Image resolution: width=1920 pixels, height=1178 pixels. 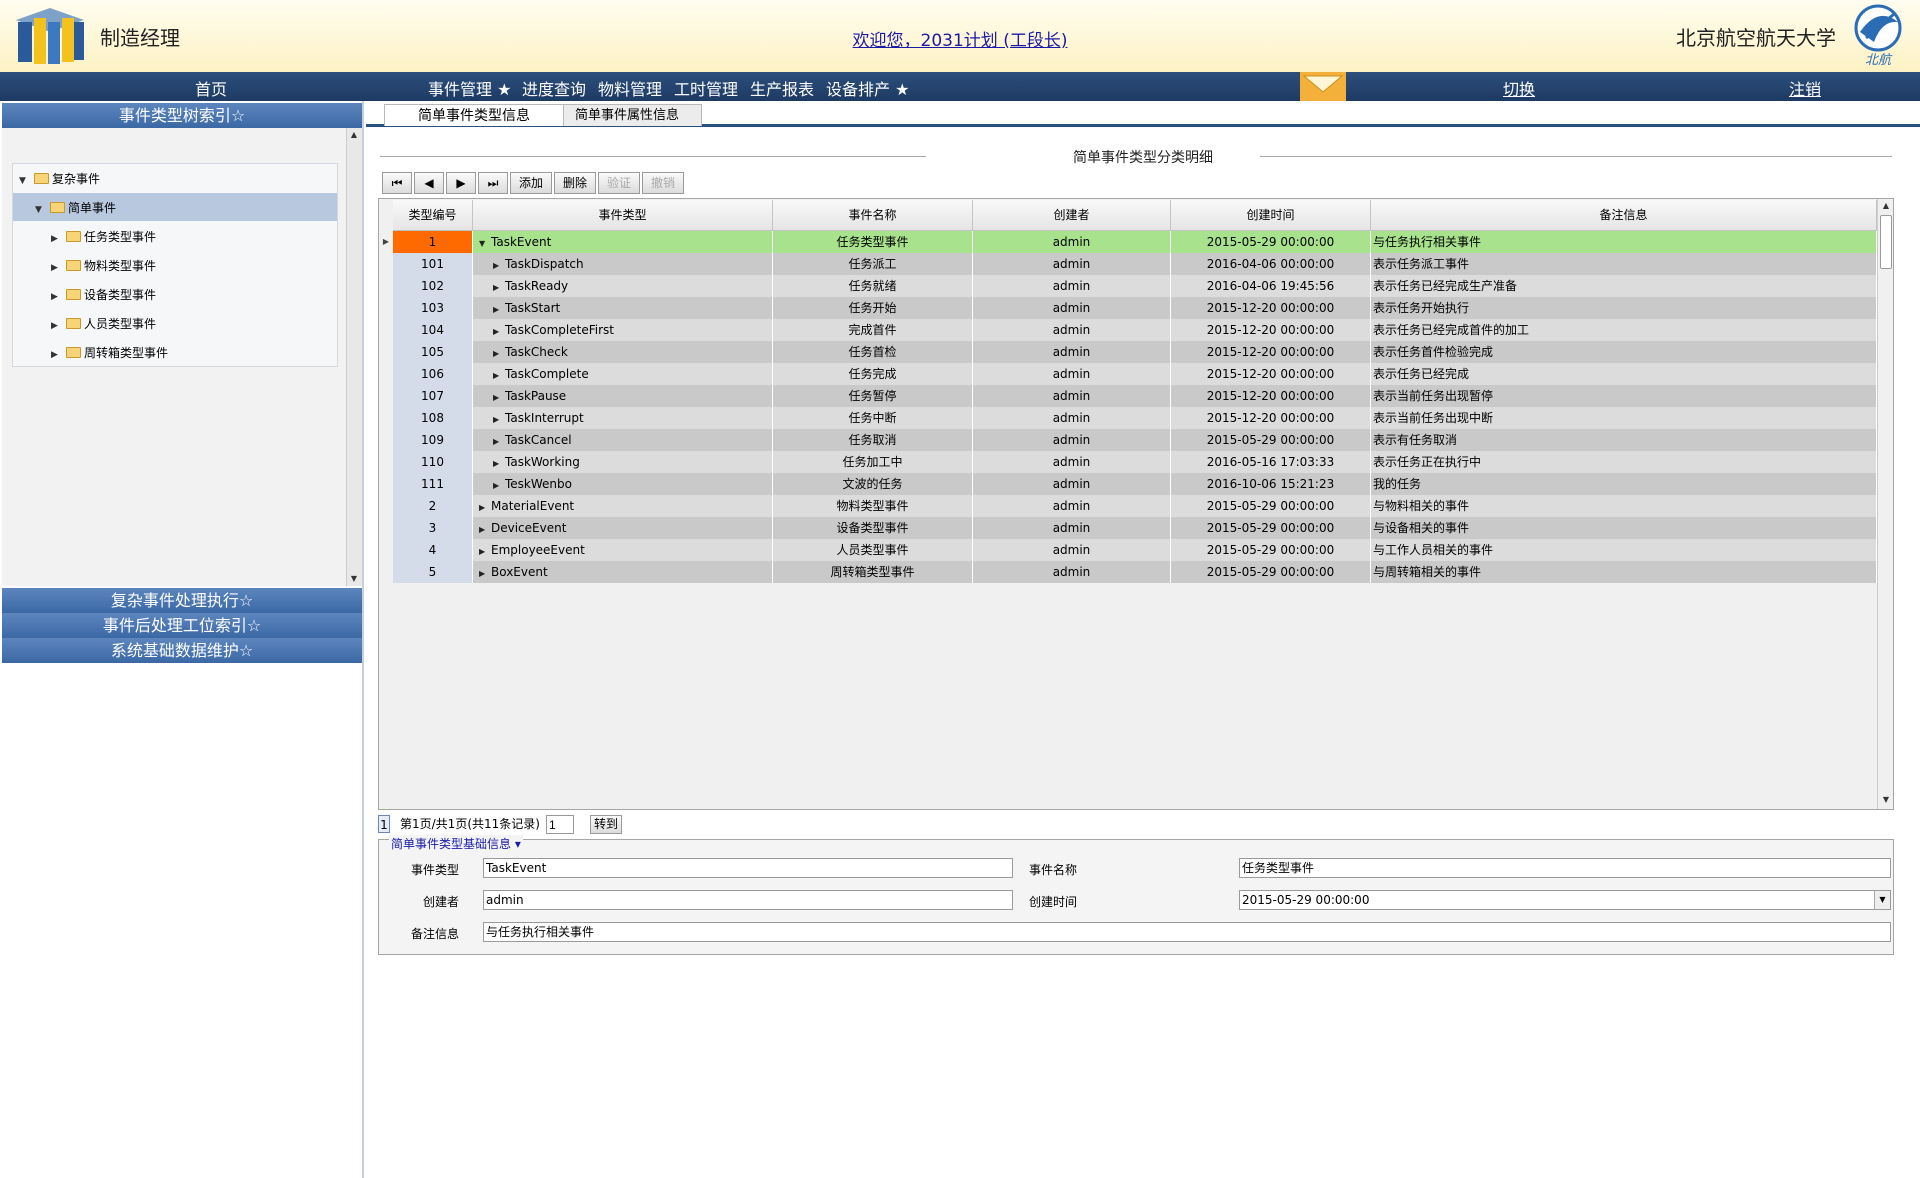 What do you see at coordinates (109, 353) in the screenshot?
I see `tree-node-box: ▶ 周转箱类型事件` at bounding box center [109, 353].